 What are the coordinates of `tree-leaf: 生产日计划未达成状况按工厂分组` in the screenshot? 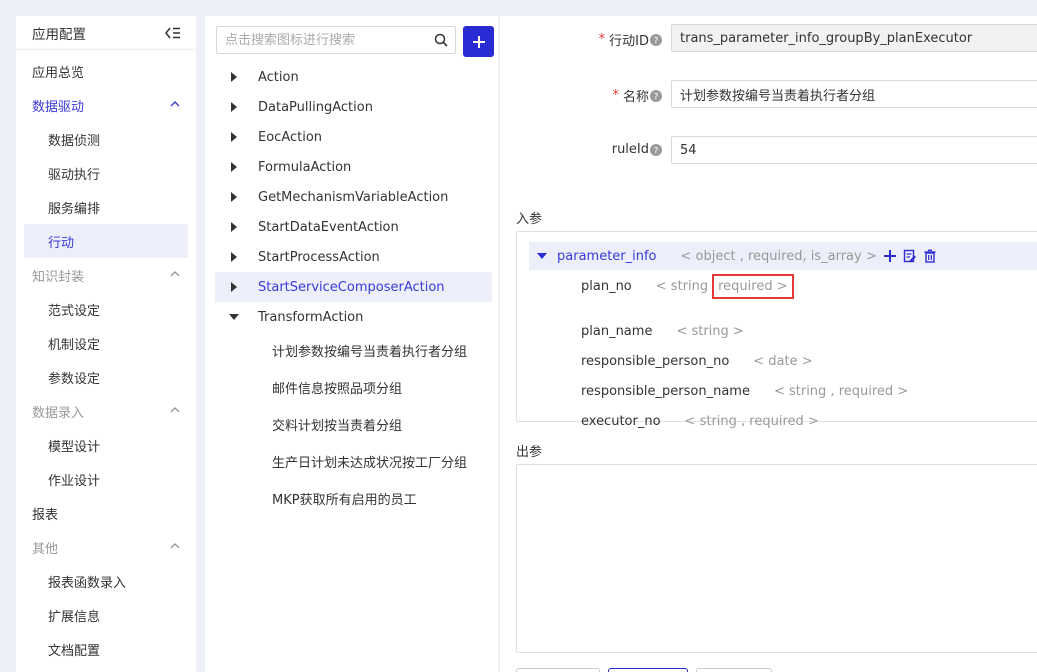 It's located at (351, 461).